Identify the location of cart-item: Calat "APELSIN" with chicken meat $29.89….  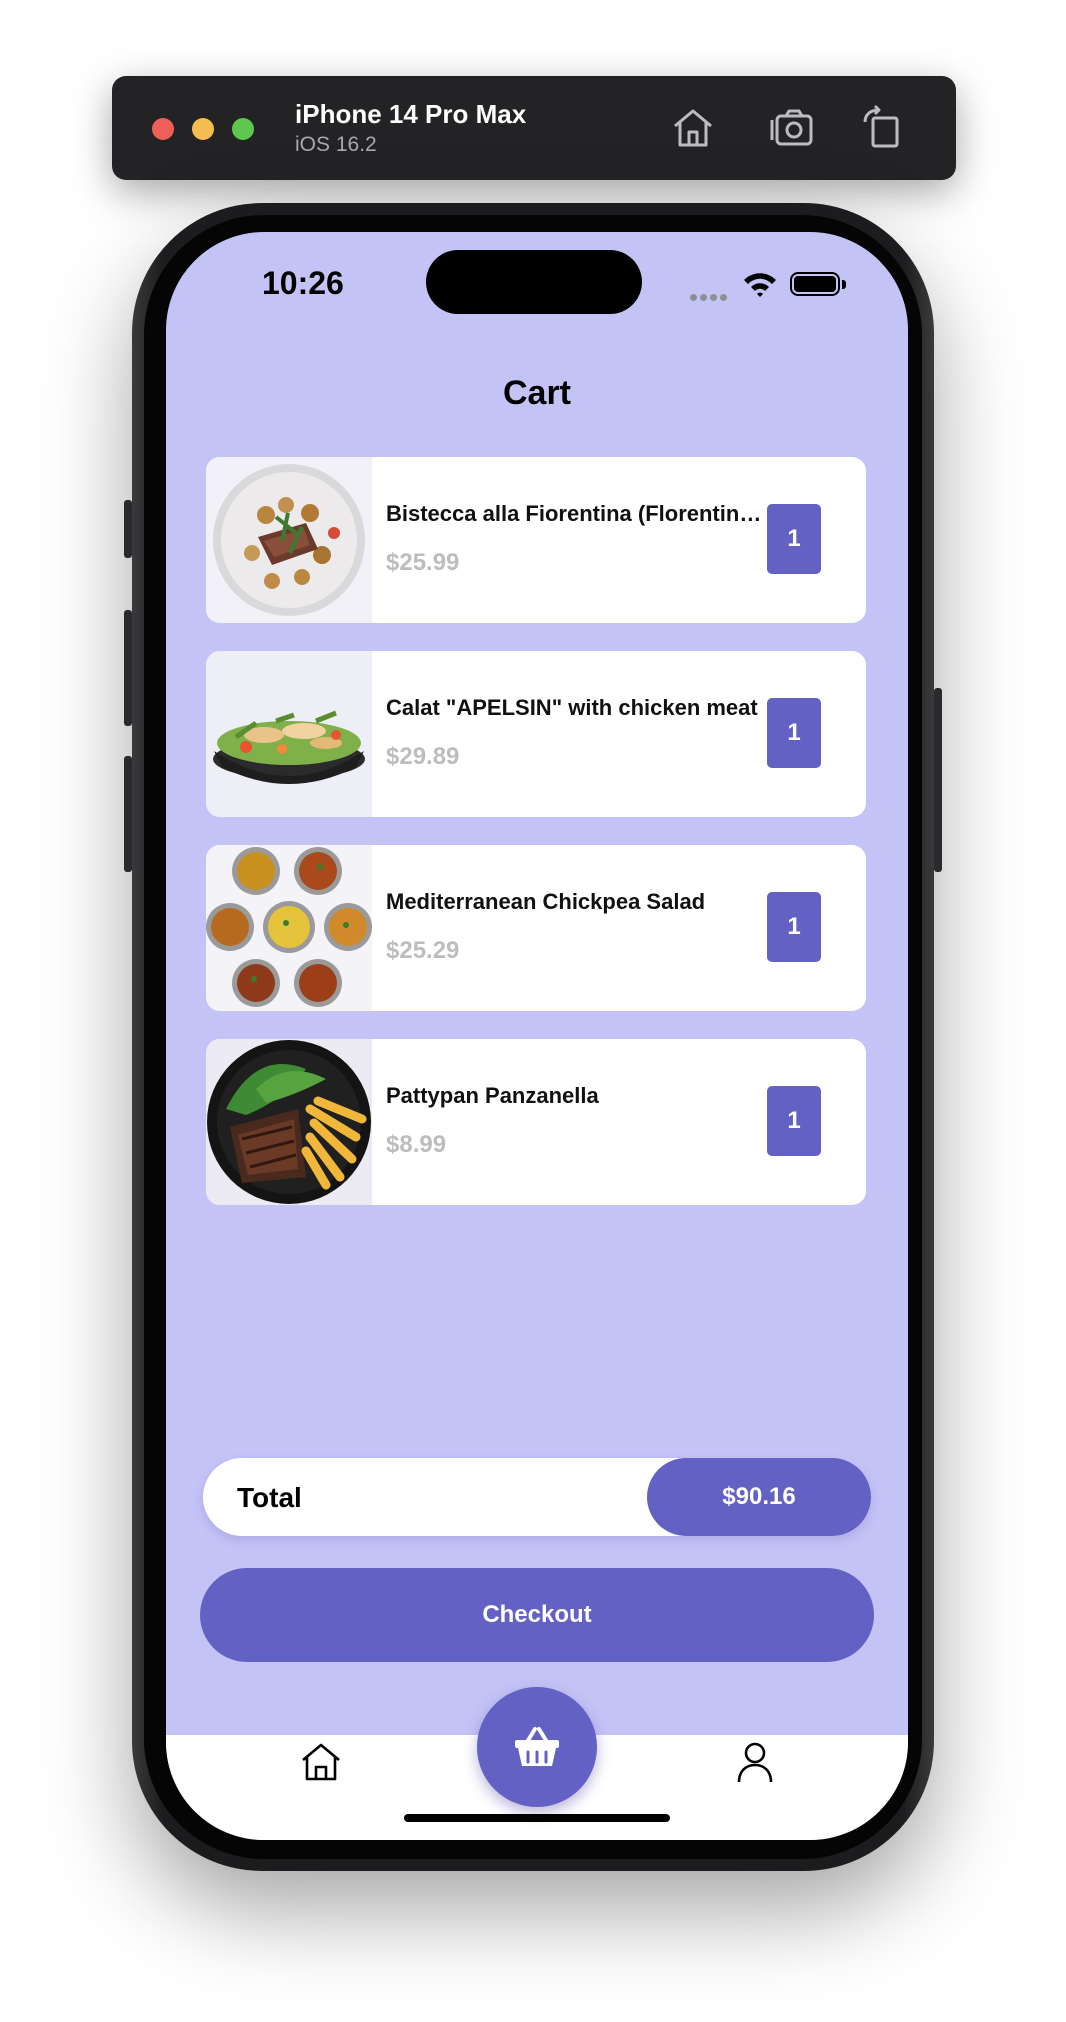
(536, 734).